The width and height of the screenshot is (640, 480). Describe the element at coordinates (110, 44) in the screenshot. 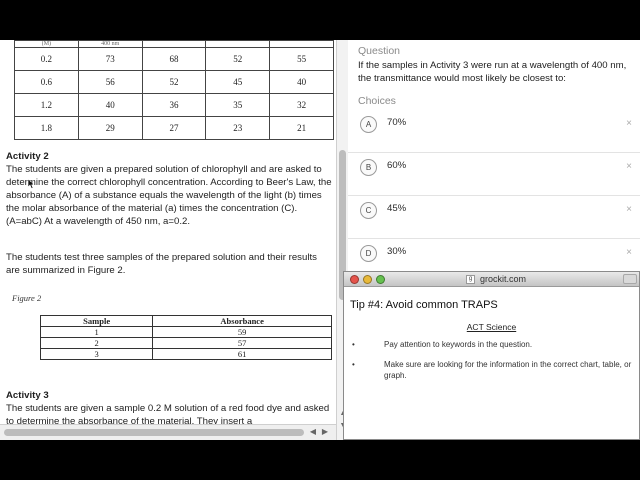

I see `table-cell: 400 nm` at that location.